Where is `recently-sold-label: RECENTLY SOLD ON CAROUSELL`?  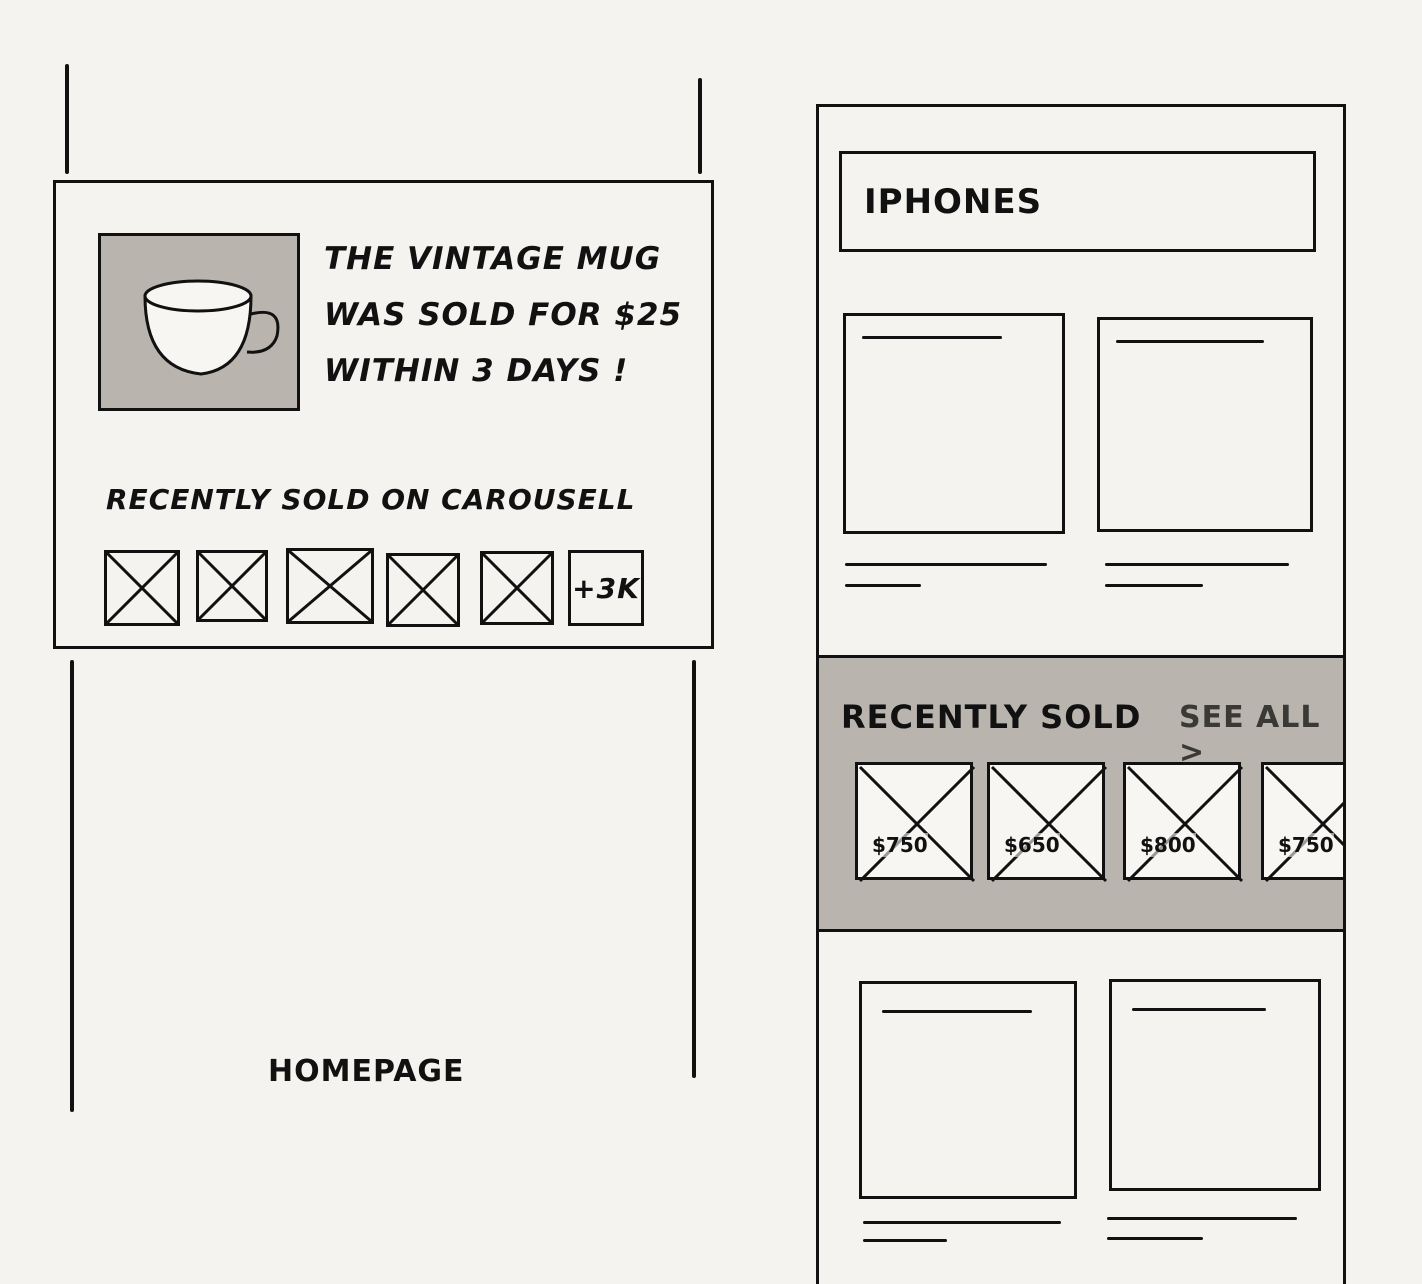 recently-sold-label: RECENTLY SOLD ON CAROUSELL is located at coordinates (371, 499).